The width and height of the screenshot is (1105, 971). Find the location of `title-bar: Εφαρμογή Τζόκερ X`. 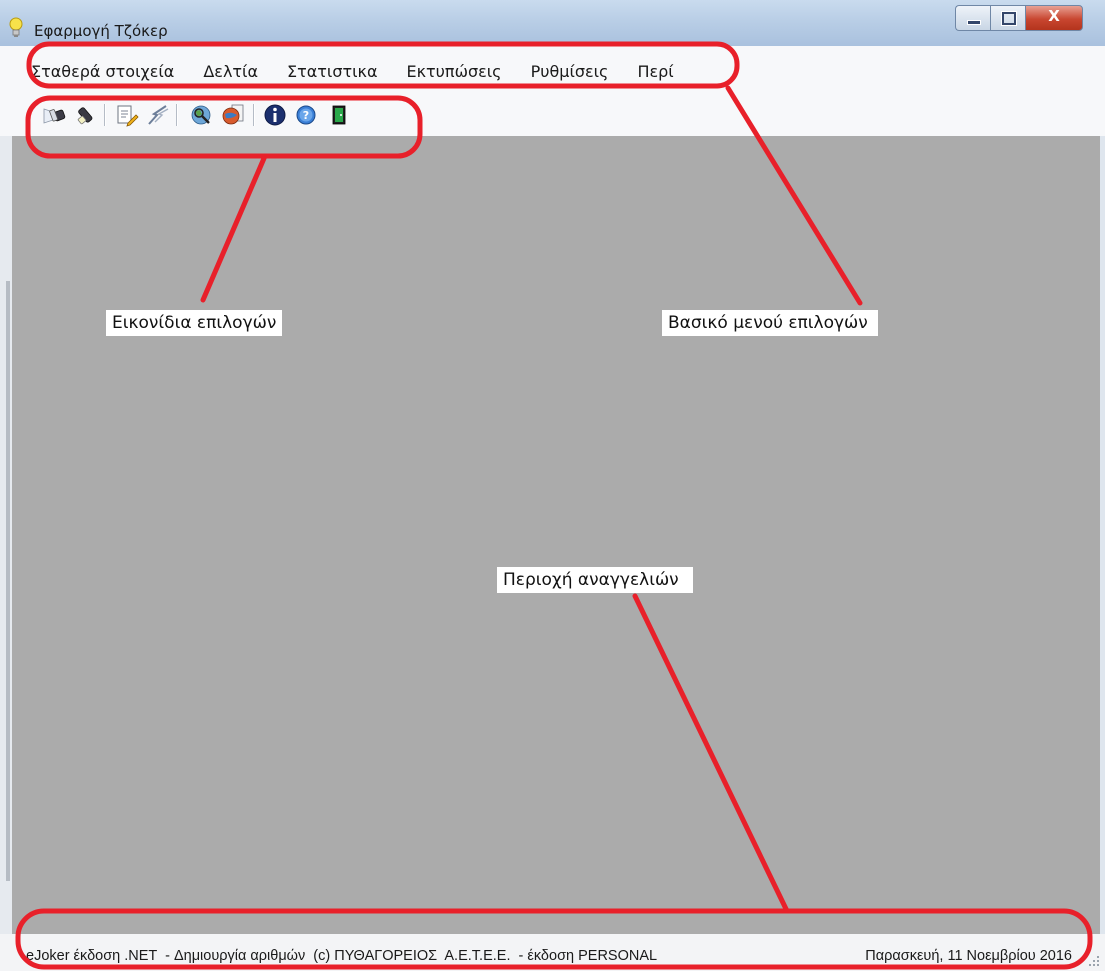

title-bar: Εφαρμογή Τζόκερ X is located at coordinates (552, 23).